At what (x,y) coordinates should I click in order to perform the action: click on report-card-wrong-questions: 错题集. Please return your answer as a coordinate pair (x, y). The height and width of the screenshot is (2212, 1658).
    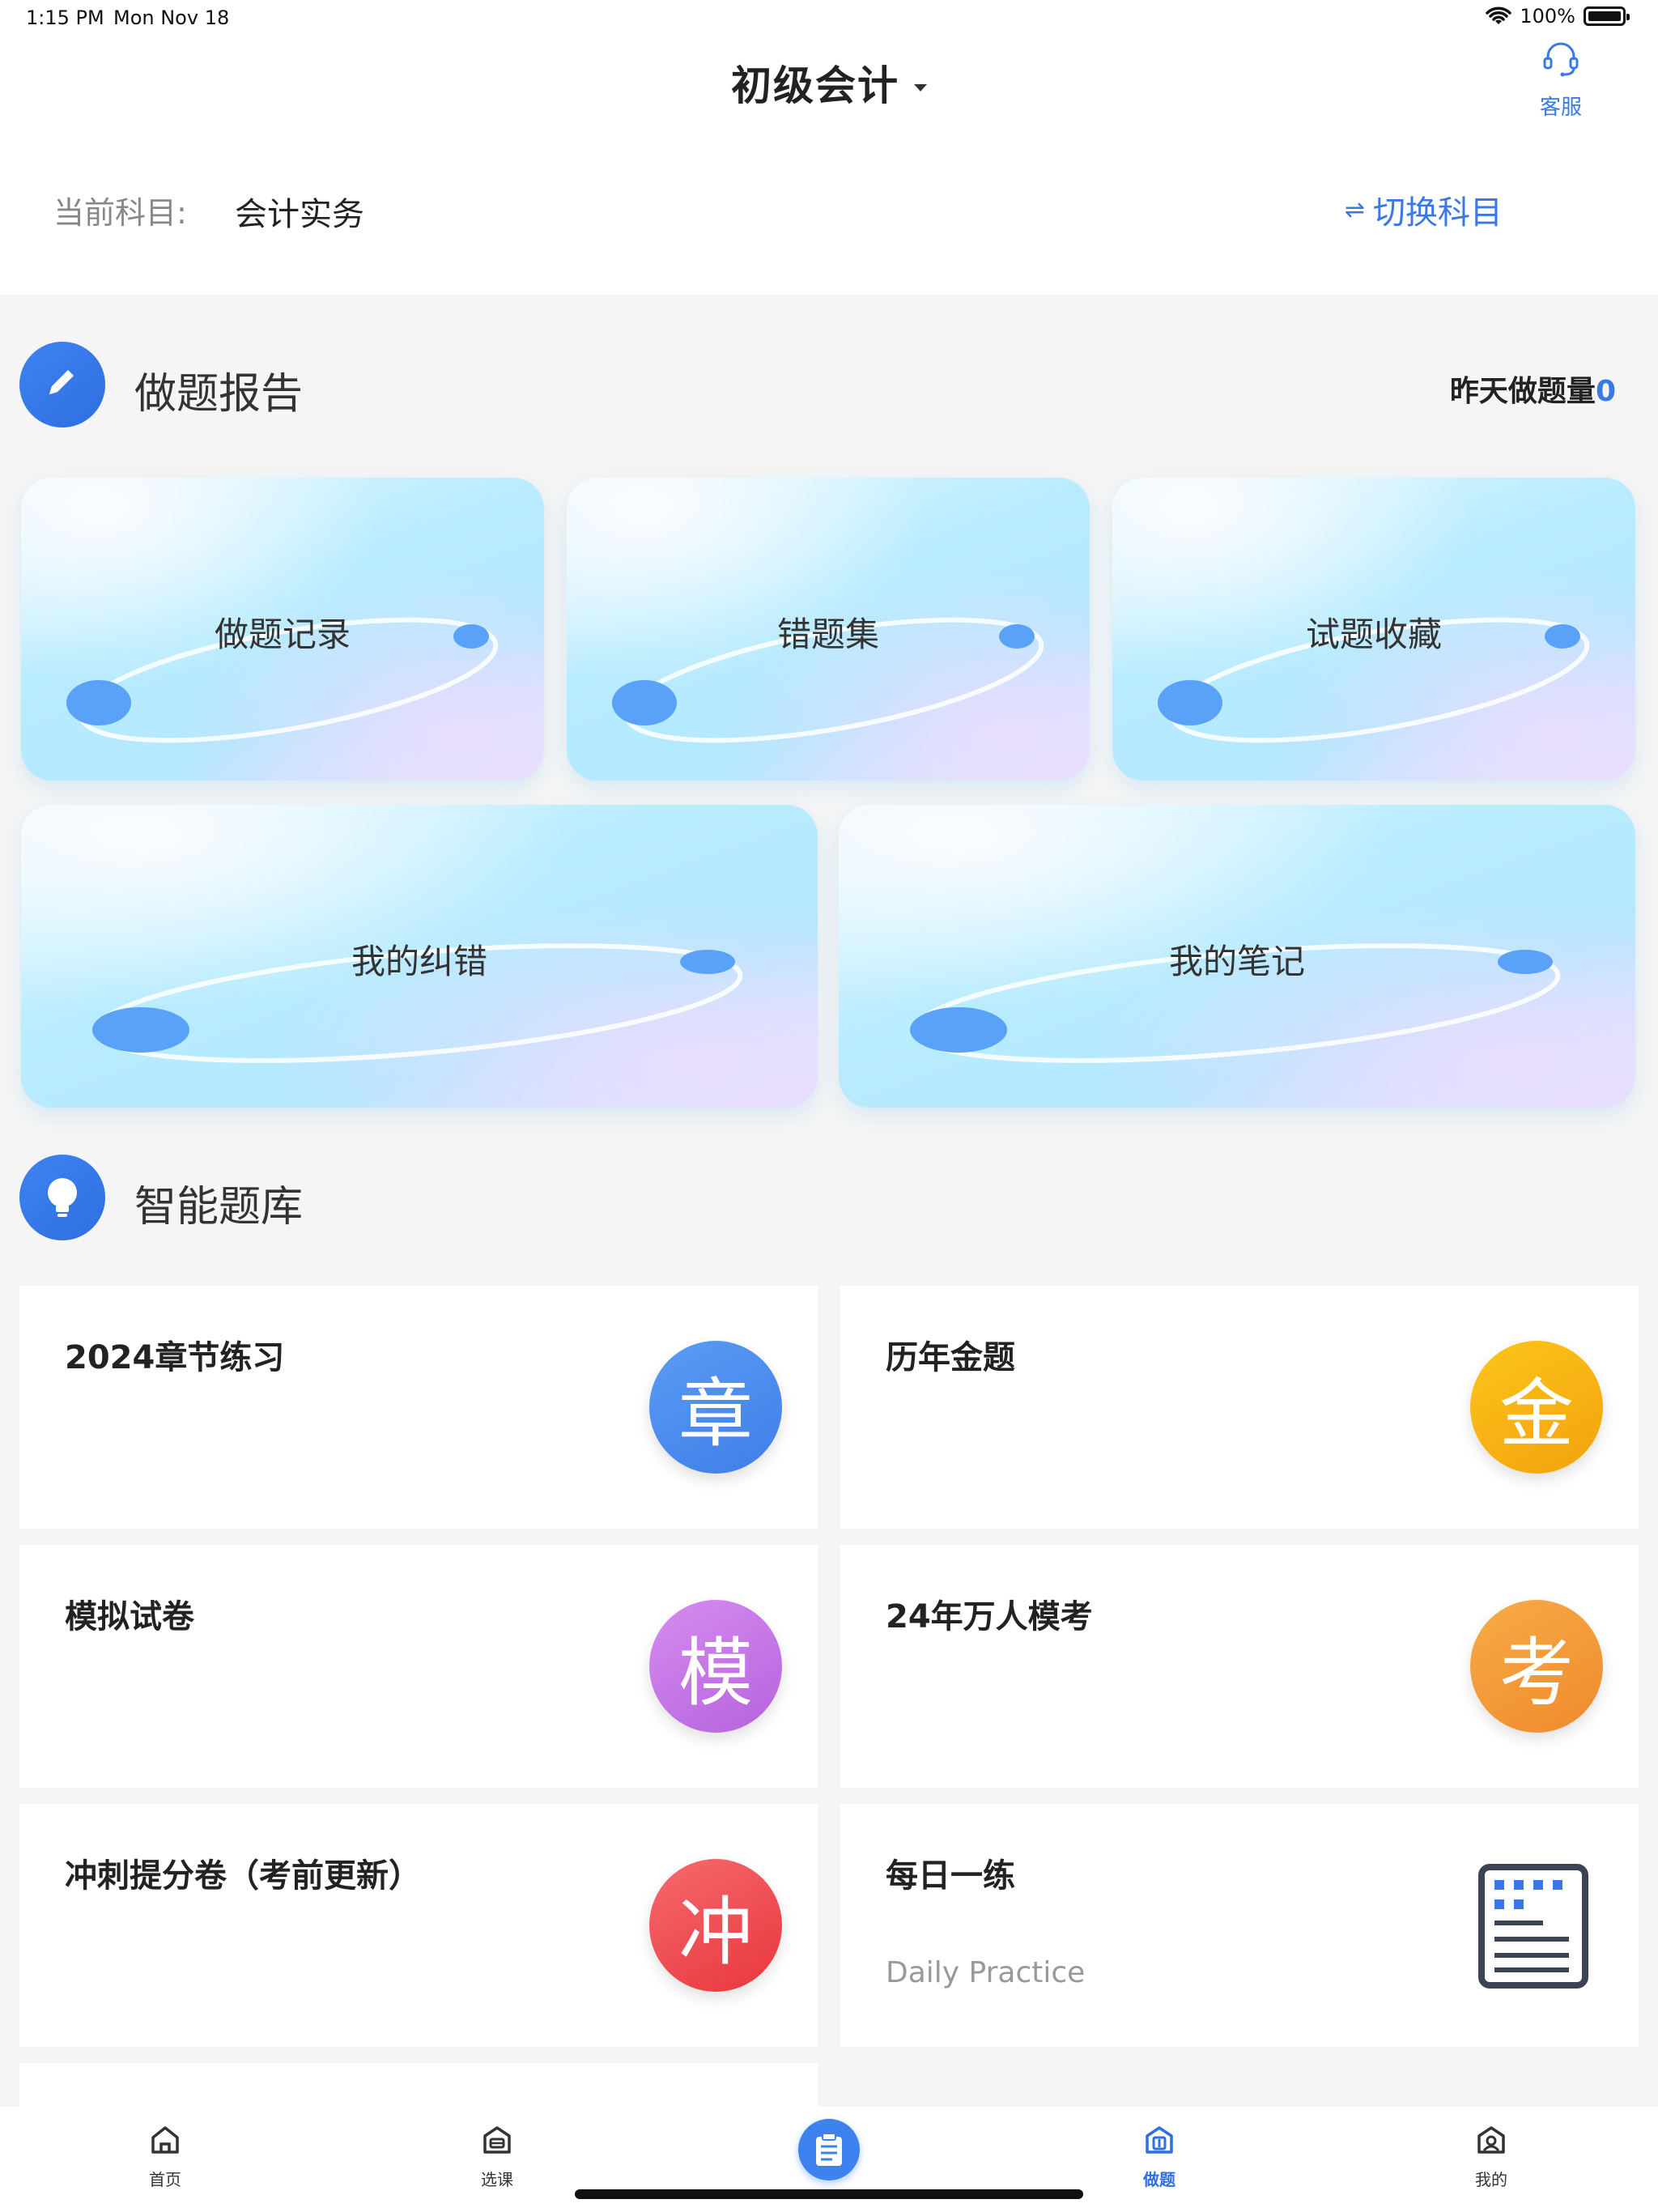
    Looking at the image, I should click on (828, 630).